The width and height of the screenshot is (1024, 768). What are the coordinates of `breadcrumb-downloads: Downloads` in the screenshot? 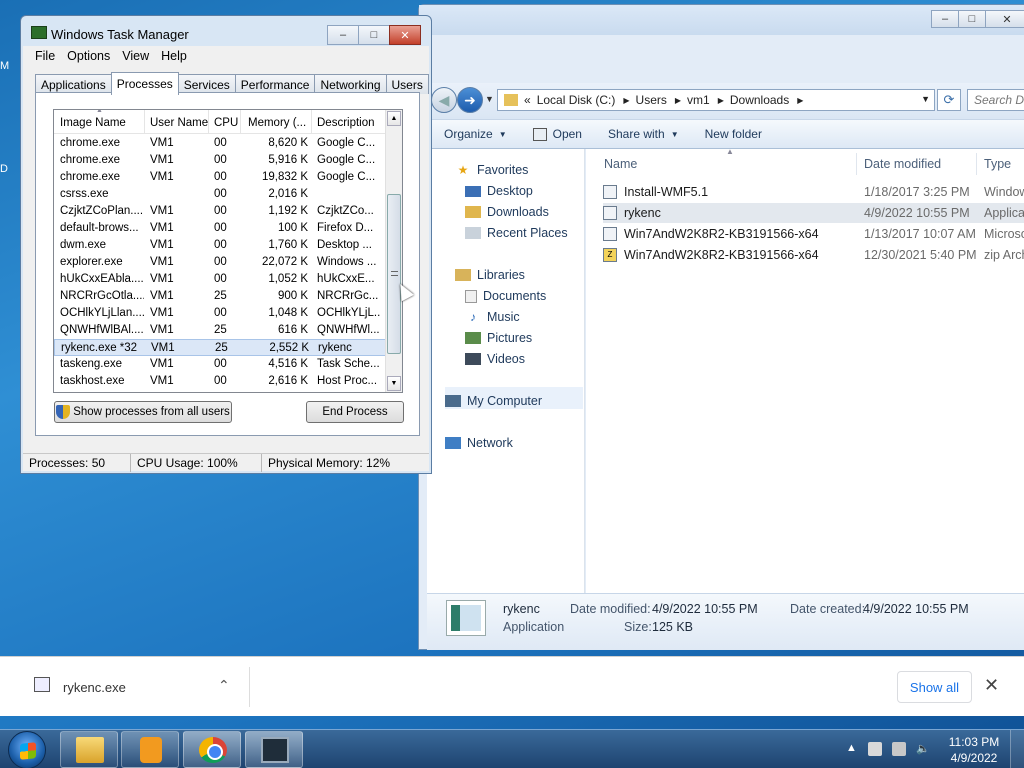 It's located at (759, 100).